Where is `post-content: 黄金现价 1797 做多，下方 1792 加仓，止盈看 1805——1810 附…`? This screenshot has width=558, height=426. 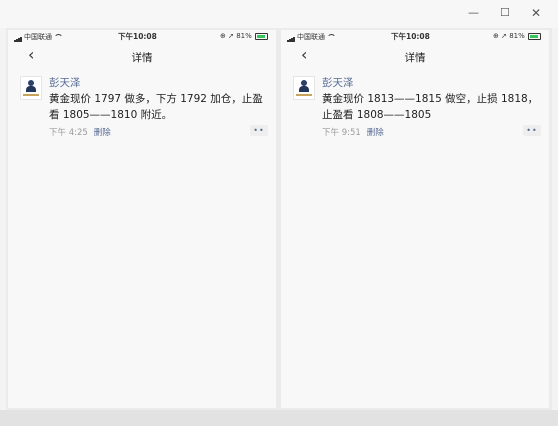
post-content: 黄金现价 1797 做多，下方 1792 加仓，止盈看 1805——1810 附… is located at coordinates (156, 107).